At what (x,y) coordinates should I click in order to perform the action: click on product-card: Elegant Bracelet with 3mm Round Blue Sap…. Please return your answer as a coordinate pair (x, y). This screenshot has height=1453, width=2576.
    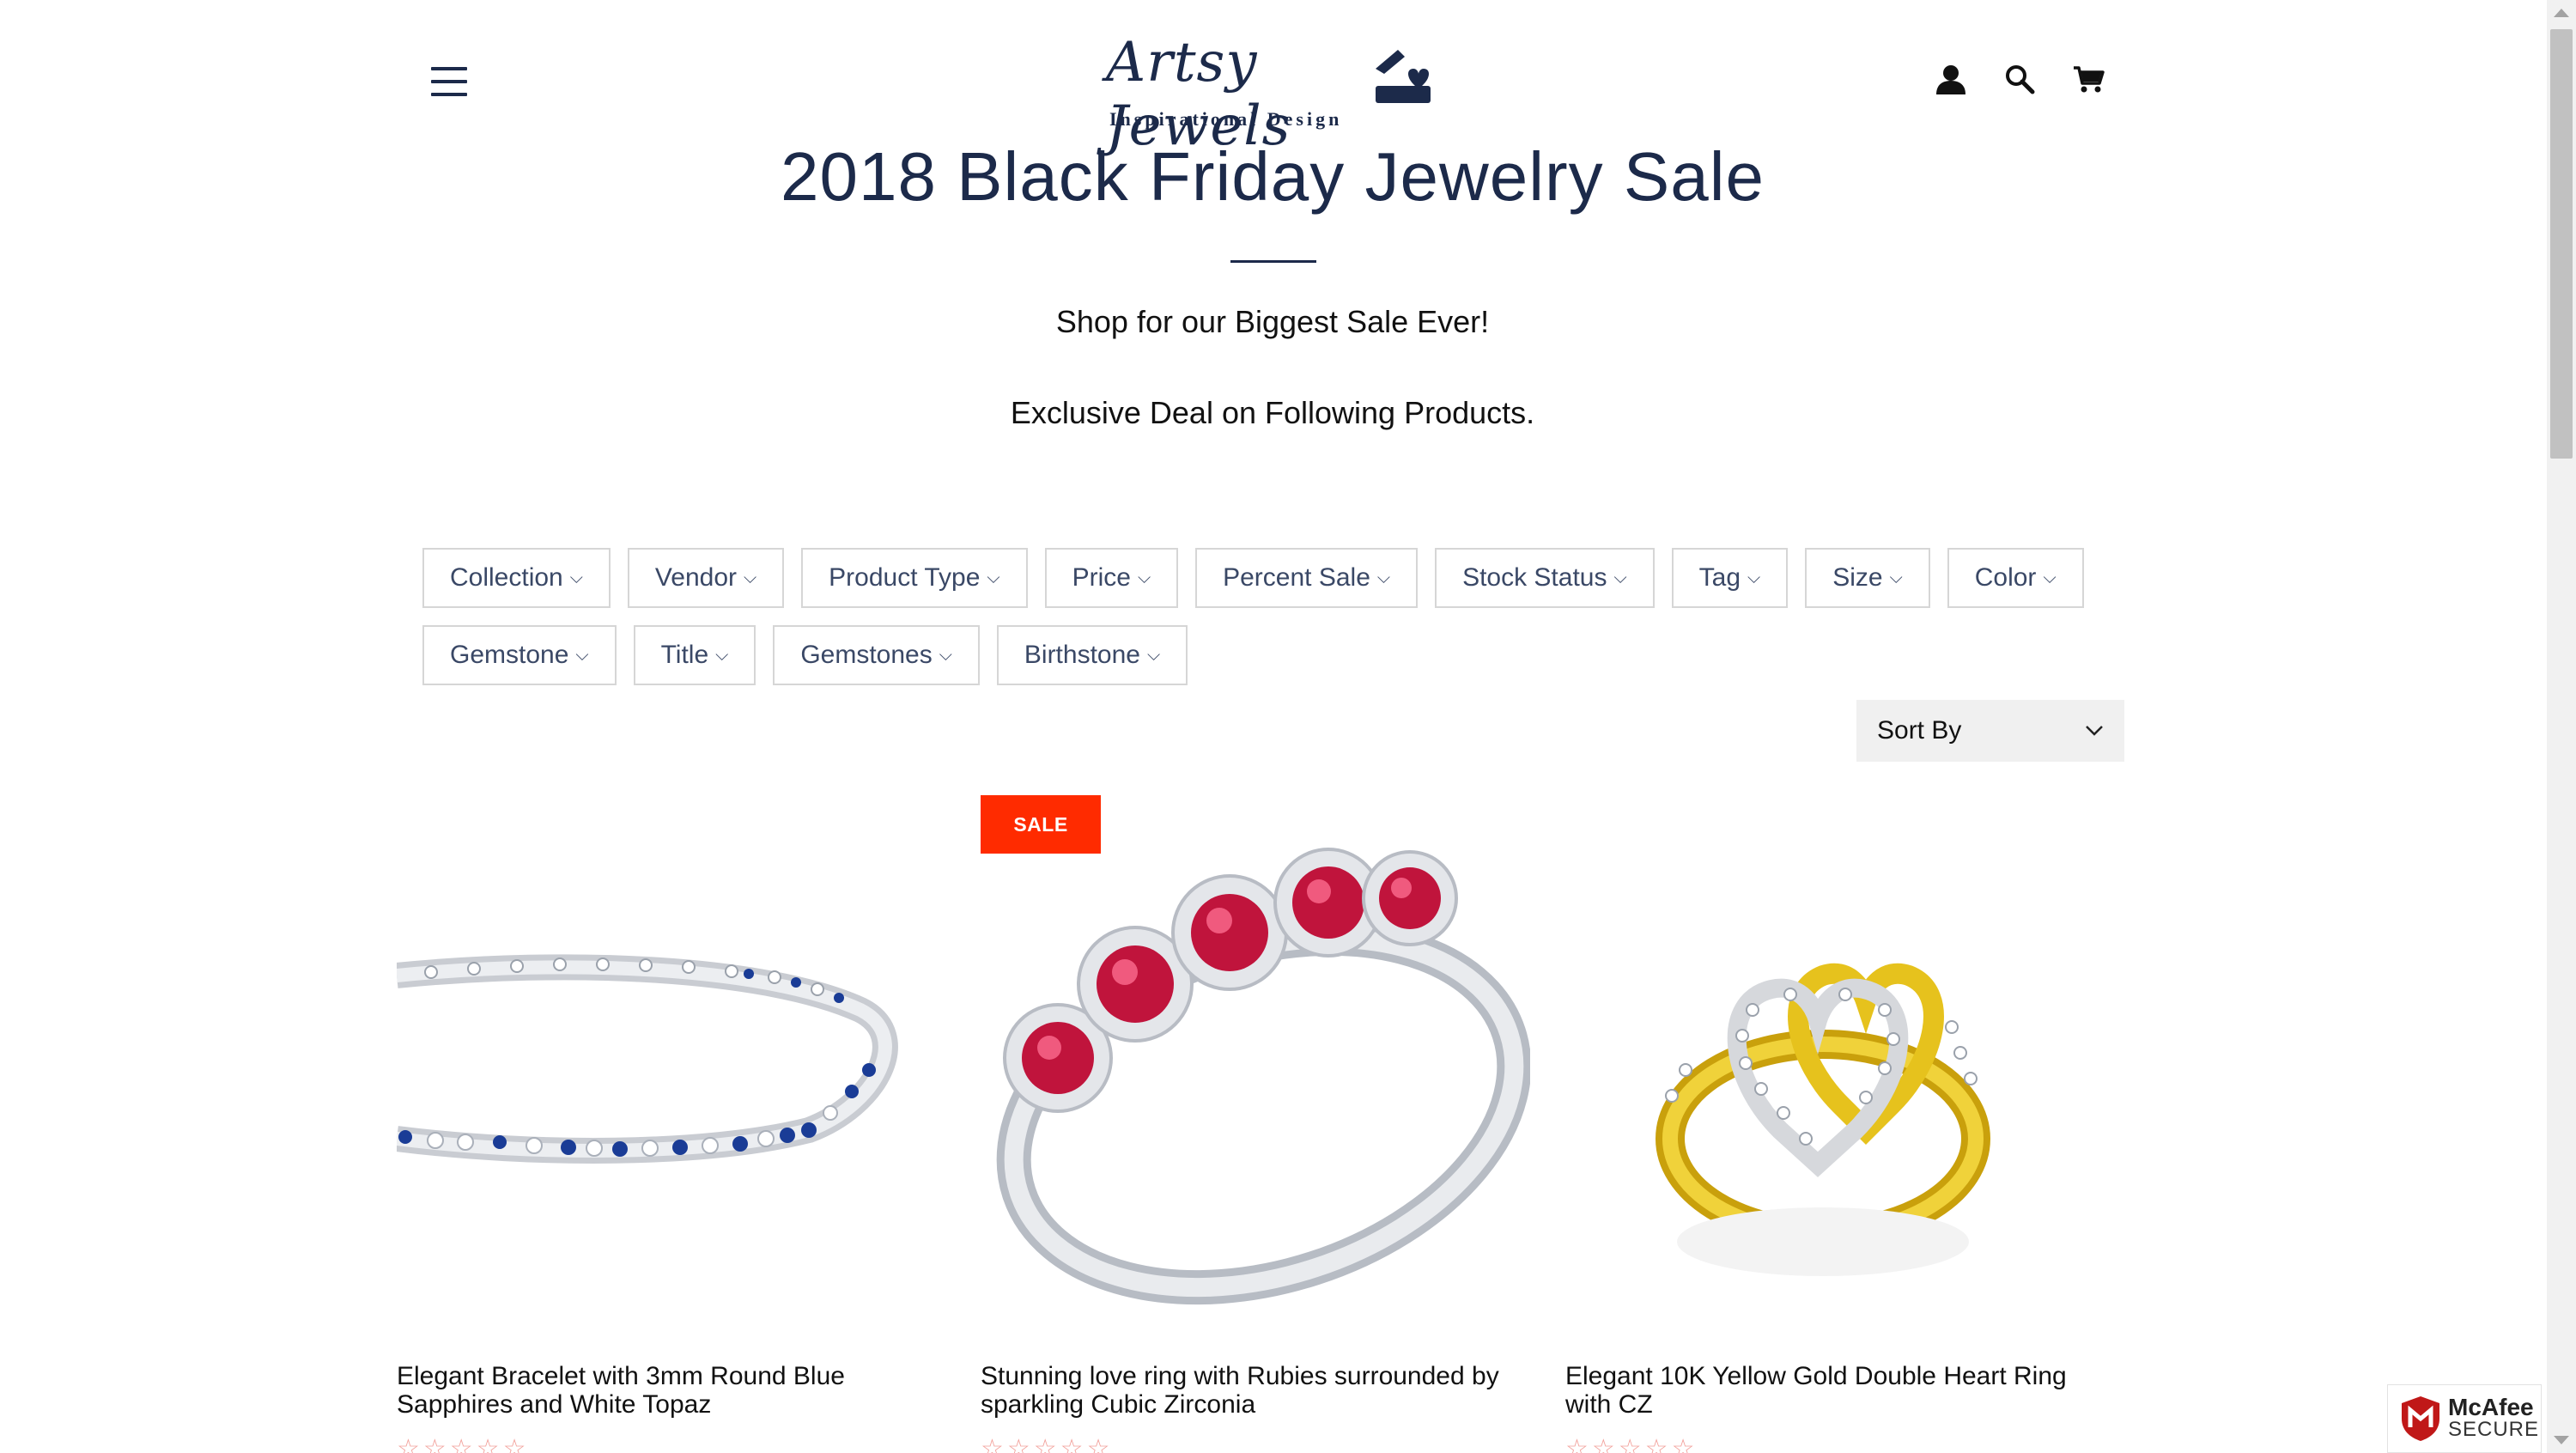
    Looking at the image, I should click on (671, 1124).